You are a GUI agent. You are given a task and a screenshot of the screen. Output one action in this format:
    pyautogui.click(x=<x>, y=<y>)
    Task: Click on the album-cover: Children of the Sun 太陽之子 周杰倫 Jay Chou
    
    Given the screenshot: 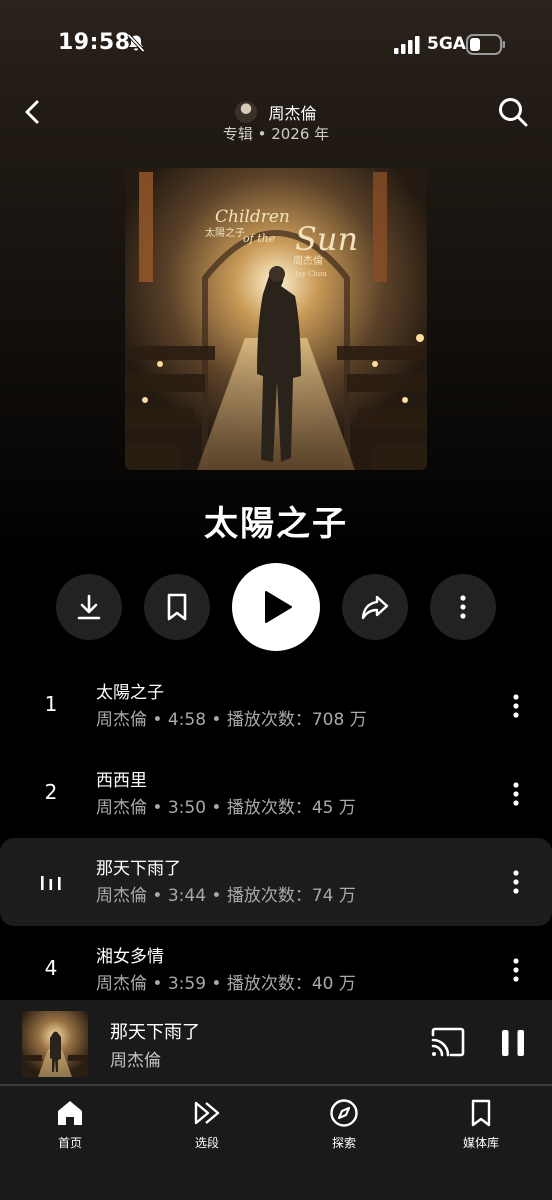 What is the action you would take?
    pyautogui.click(x=276, y=319)
    